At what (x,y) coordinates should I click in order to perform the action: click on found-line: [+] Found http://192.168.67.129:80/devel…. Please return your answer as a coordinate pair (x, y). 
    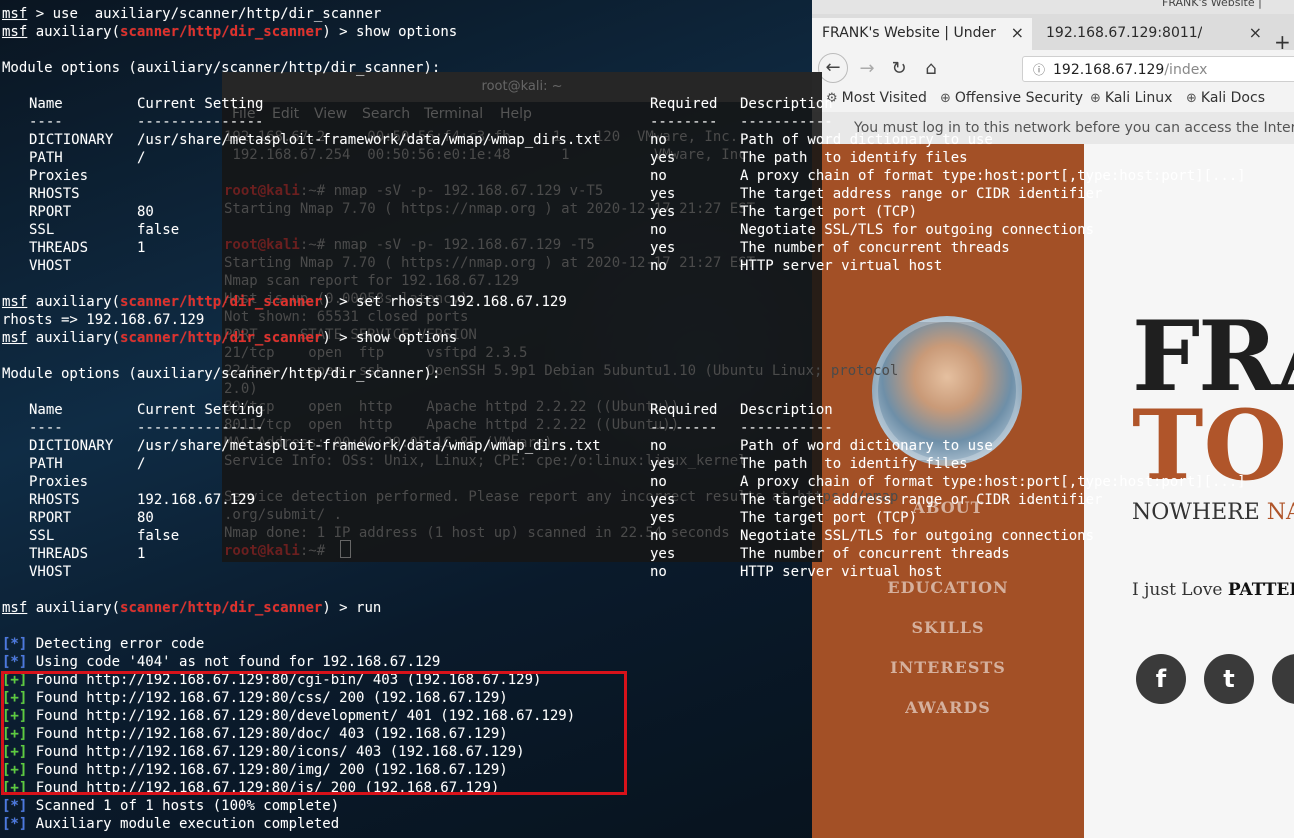
    Looking at the image, I should click on (288, 716).